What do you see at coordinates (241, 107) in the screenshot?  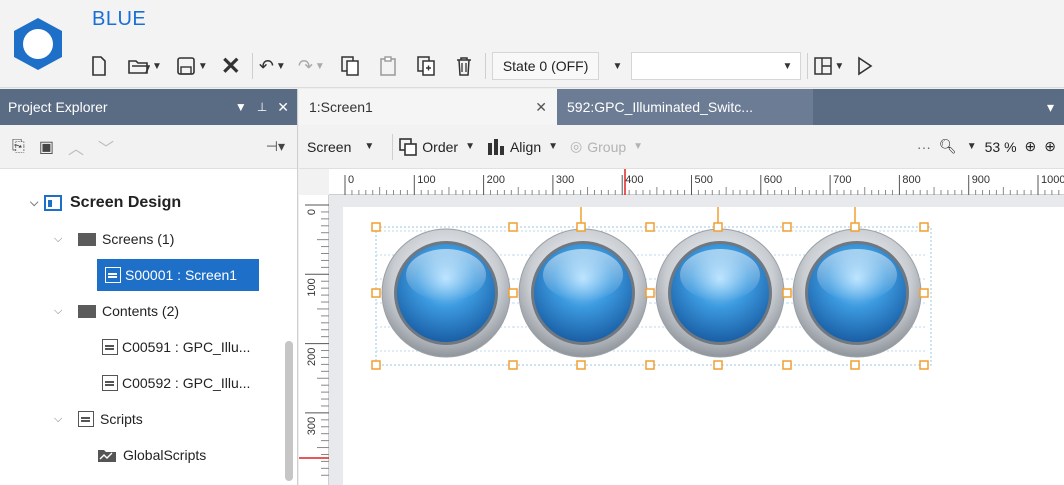 I see `panel-menu-icon: ▼` at bounding box center [241, 107].